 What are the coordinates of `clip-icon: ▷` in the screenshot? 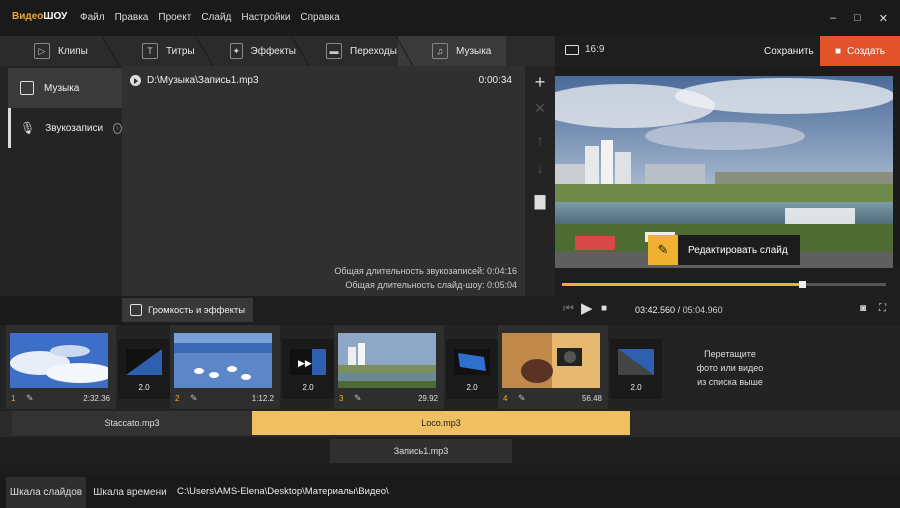 It's located at (42, 51).